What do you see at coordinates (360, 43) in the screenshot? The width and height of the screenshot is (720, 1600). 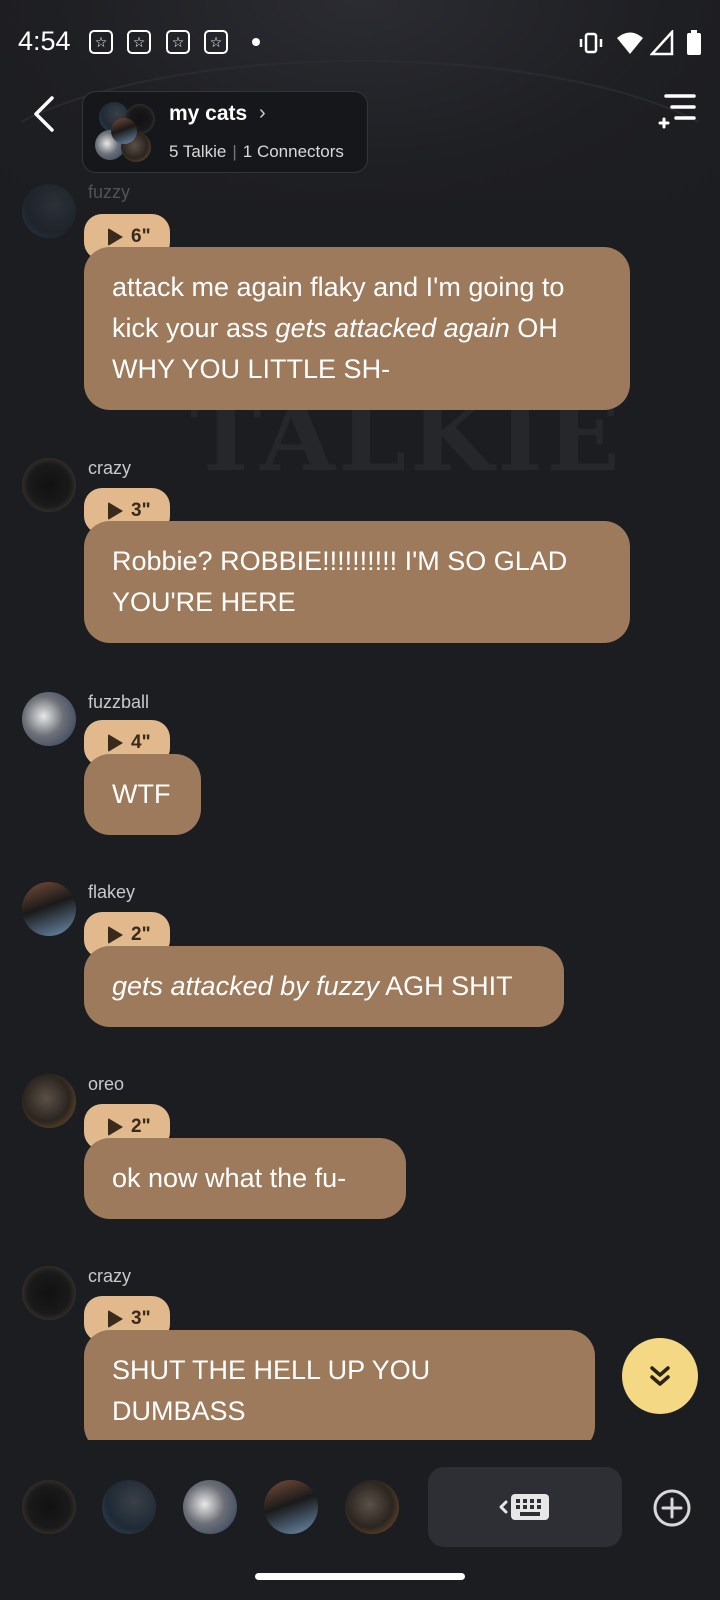 I see `status-bar: 4:54 ☆ ☆ ☆ ☆` at bounding box center [360, 43].